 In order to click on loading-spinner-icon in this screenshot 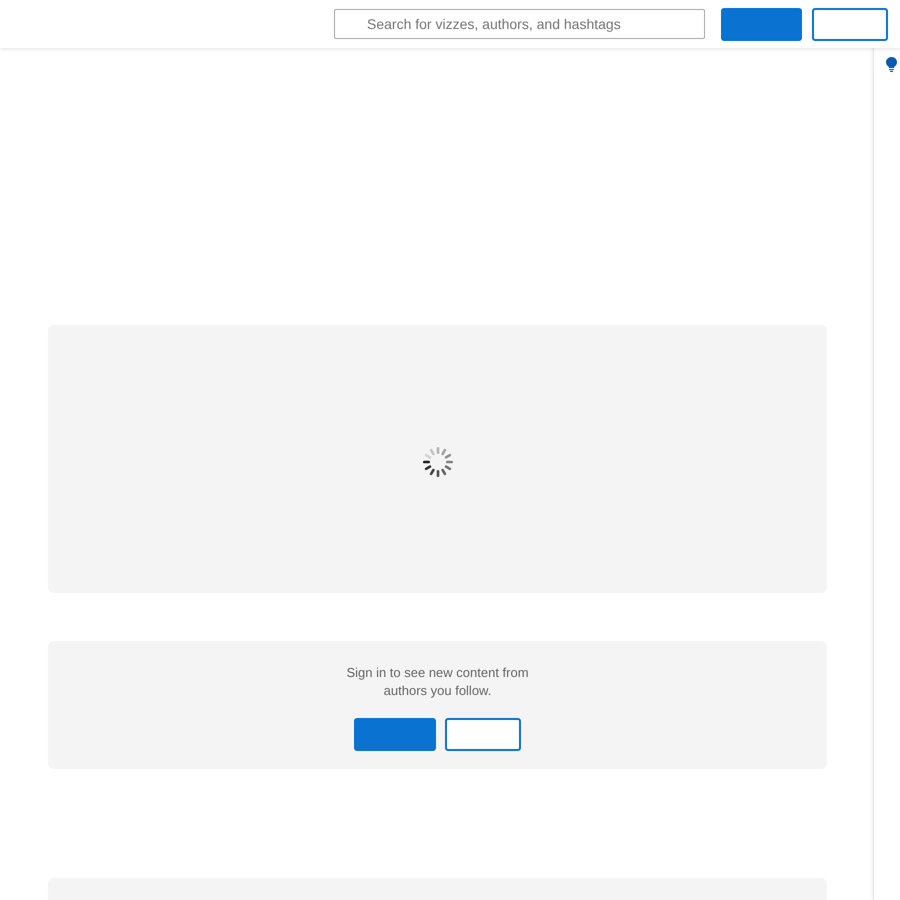, I will do `click(437, 462)`.